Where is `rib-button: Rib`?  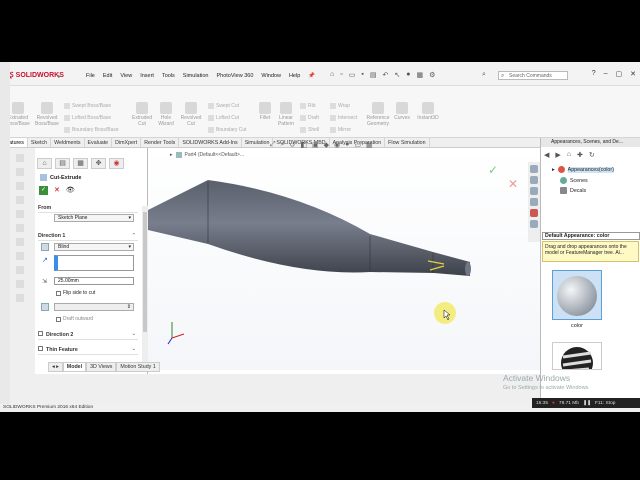 rib-button: Rib is located at coordinates (308, 106).